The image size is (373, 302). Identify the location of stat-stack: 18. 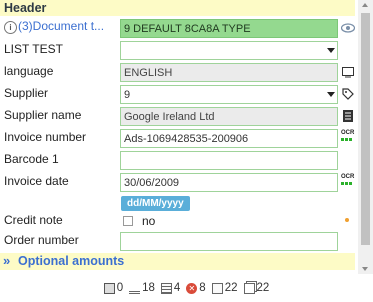
(142, 288).